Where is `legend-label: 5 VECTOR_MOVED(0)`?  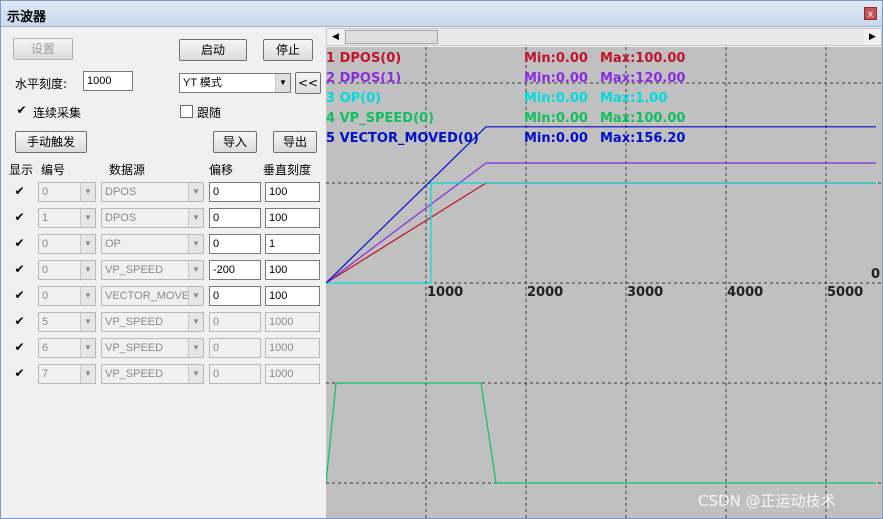 legend-label: 5 VECTOR_MOVED(0) is located at coordinates (402, 138).